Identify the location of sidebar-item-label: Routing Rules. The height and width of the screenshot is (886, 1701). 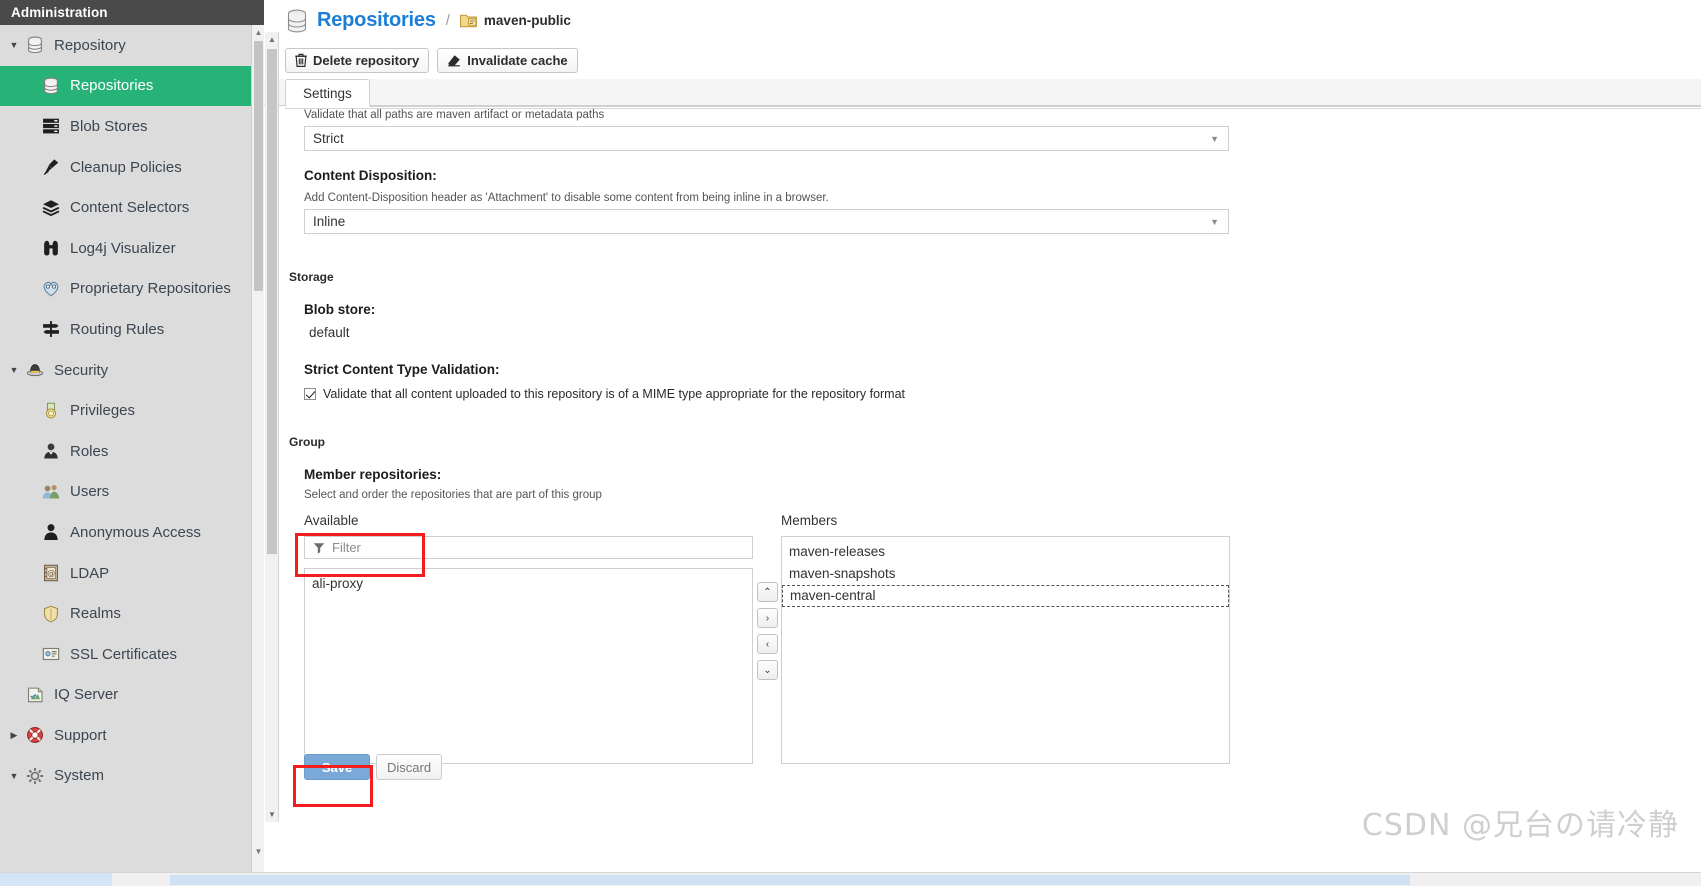
(117, 329).